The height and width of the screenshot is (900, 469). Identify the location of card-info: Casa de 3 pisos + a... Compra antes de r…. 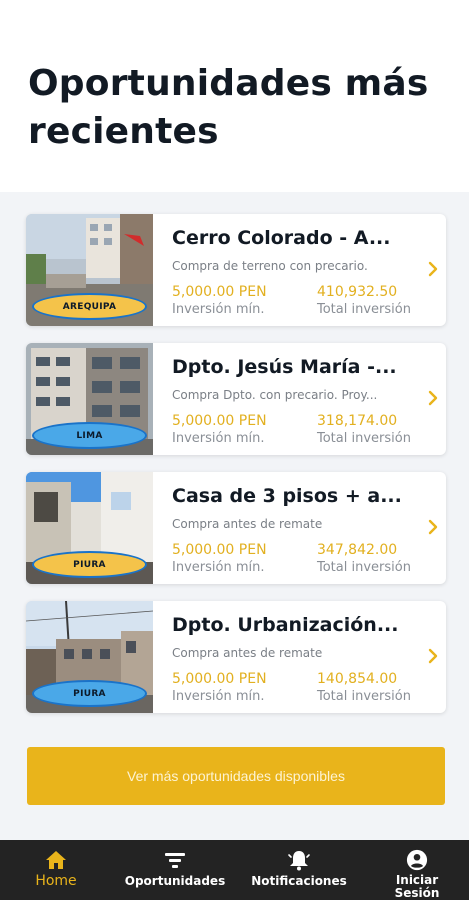
(303, 528).